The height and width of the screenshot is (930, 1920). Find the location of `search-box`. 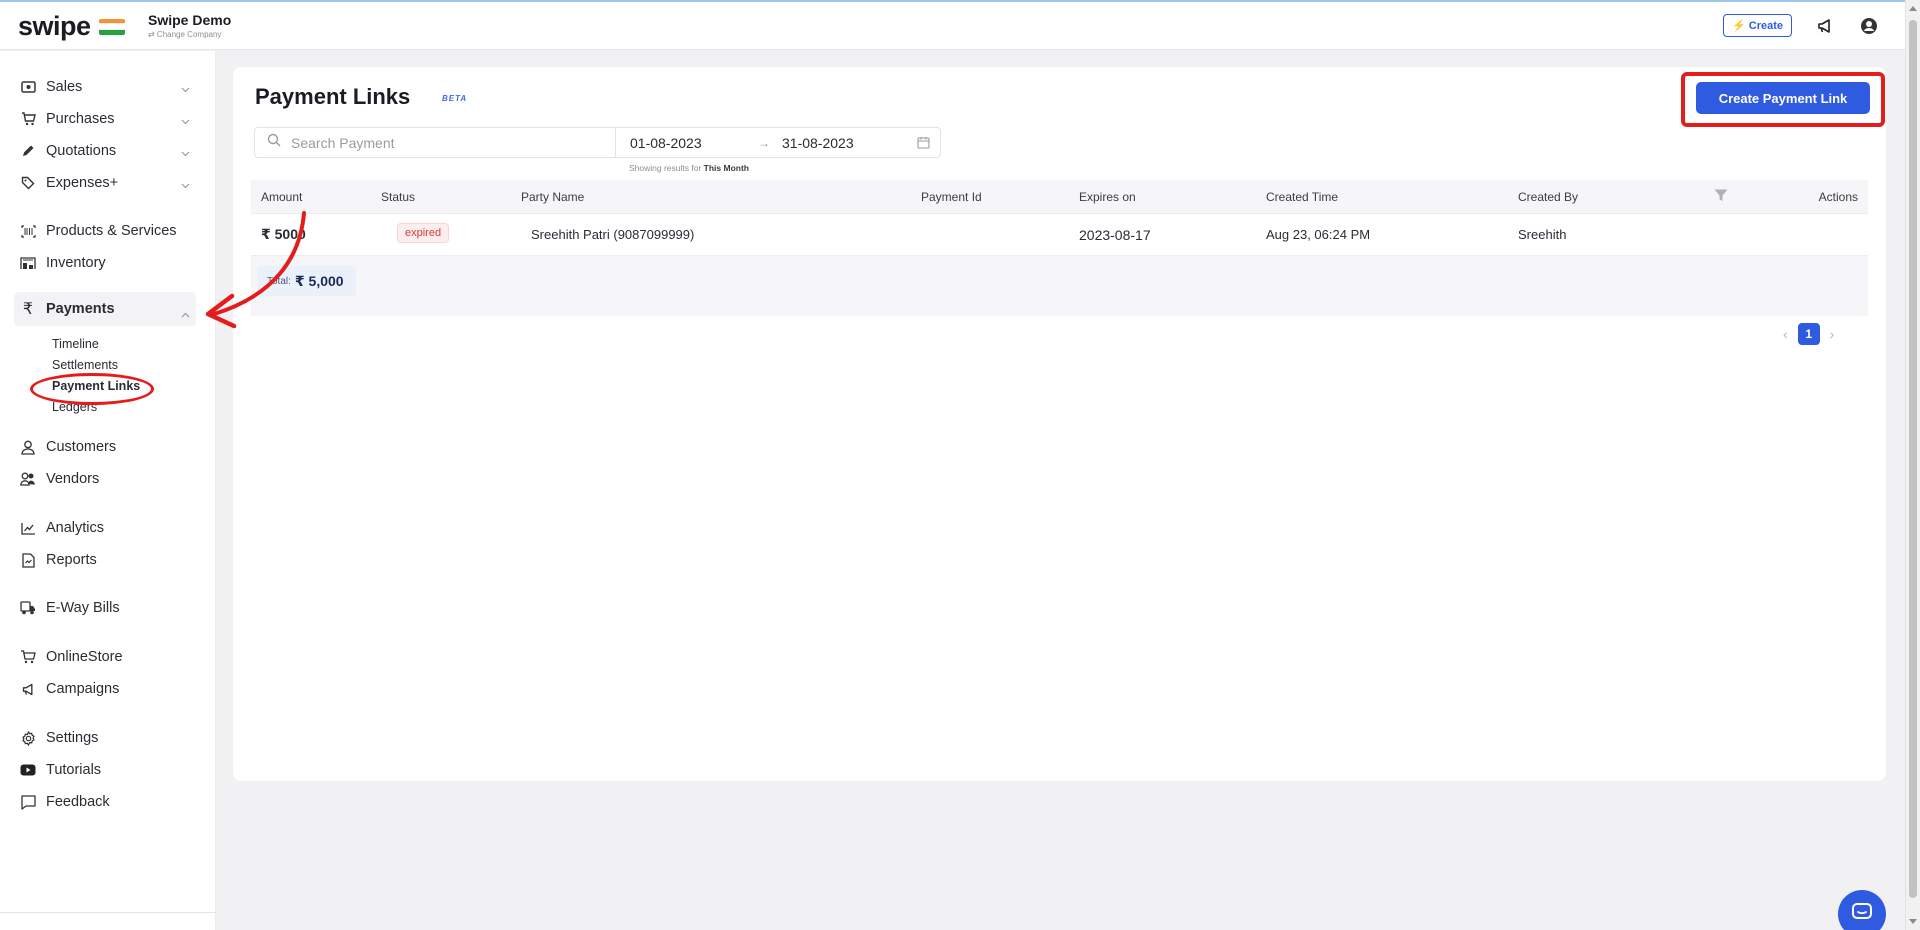

search-box is located at coordinates (434, 142).